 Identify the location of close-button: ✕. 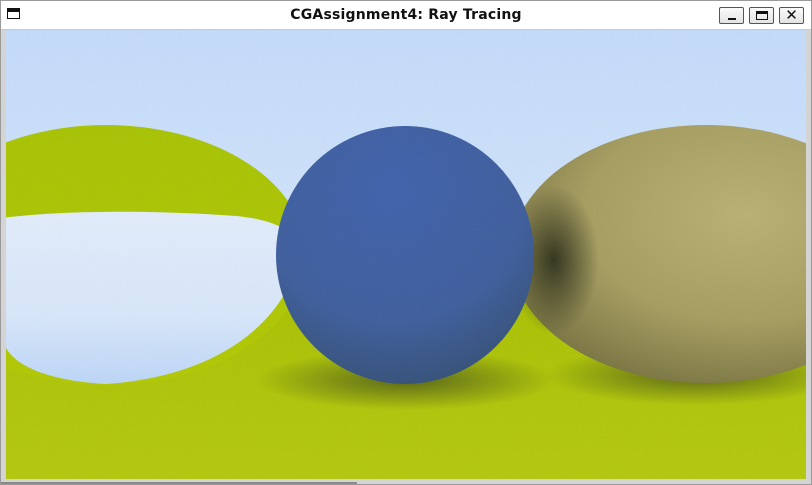
(791, 15).